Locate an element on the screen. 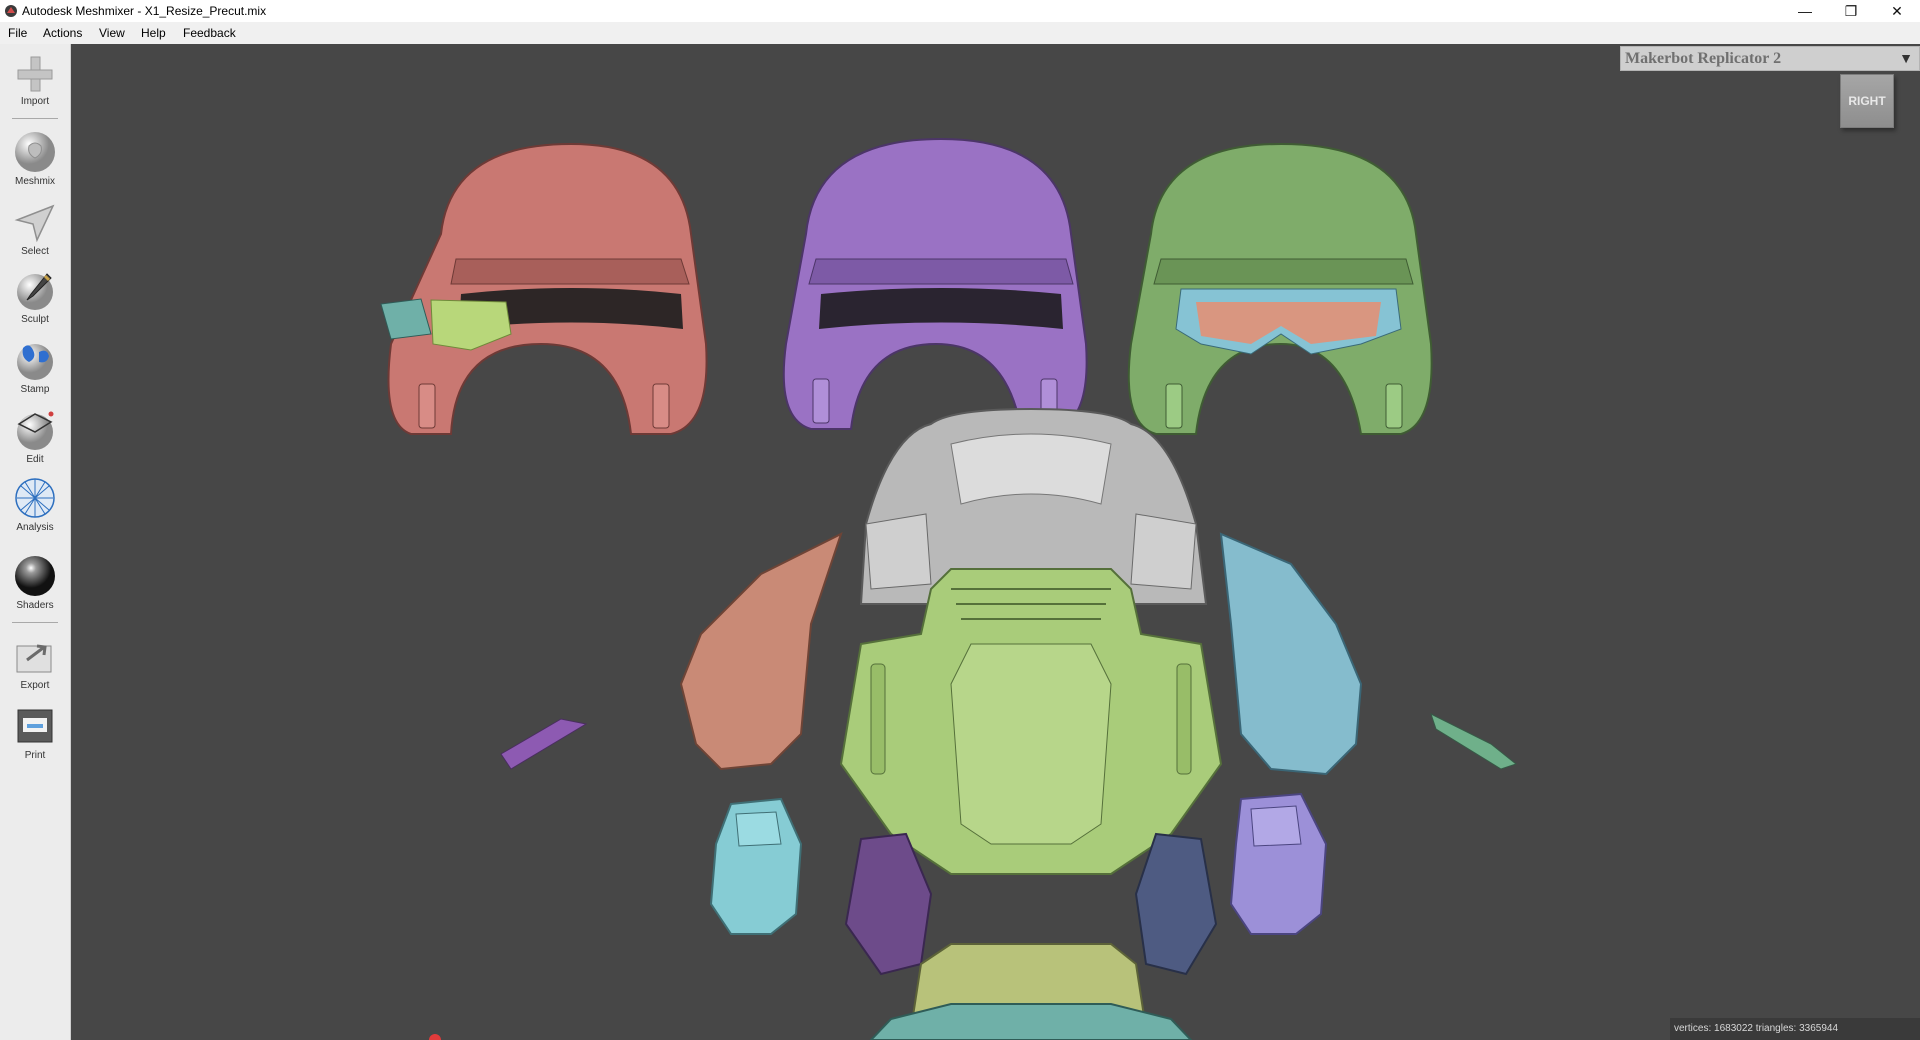 The height and width of the screenshot is (1040, 1920). minimize-button: — is located at coordinates (1805, 11).